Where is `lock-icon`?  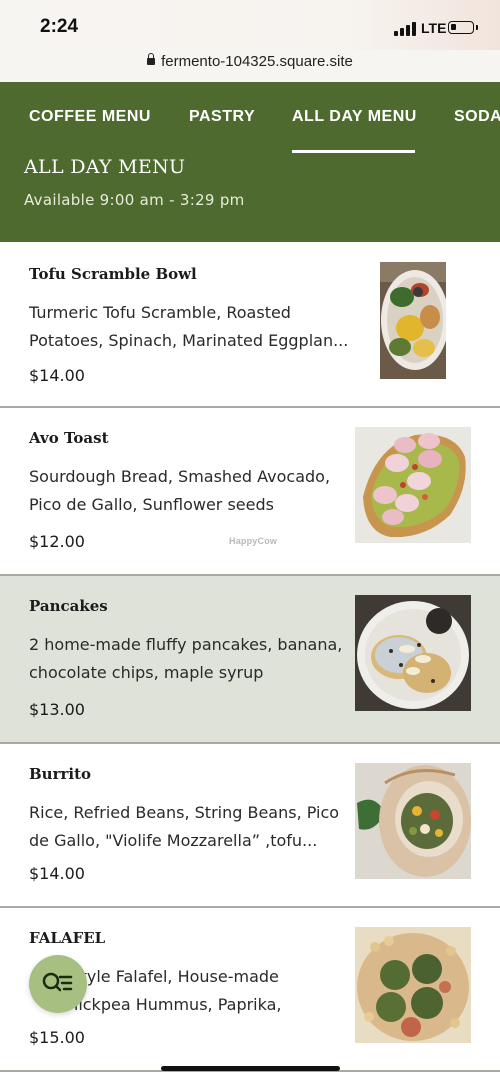
lock-icon is located at coordinates (151, 59).